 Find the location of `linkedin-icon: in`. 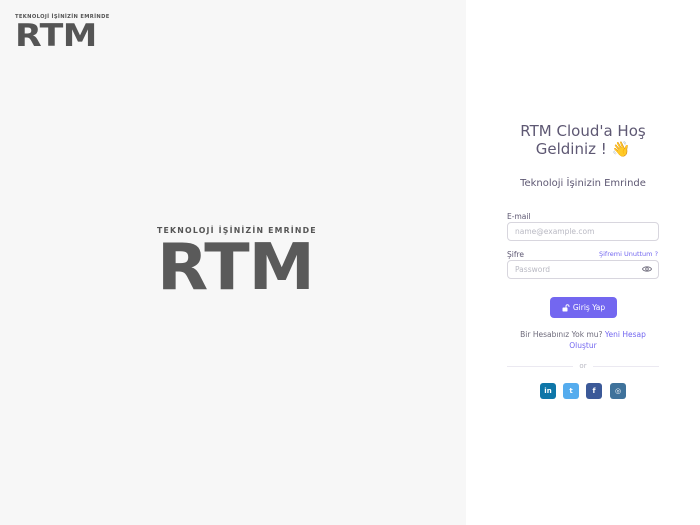

linkedin-icon: in is located at coordinates (548, 391).